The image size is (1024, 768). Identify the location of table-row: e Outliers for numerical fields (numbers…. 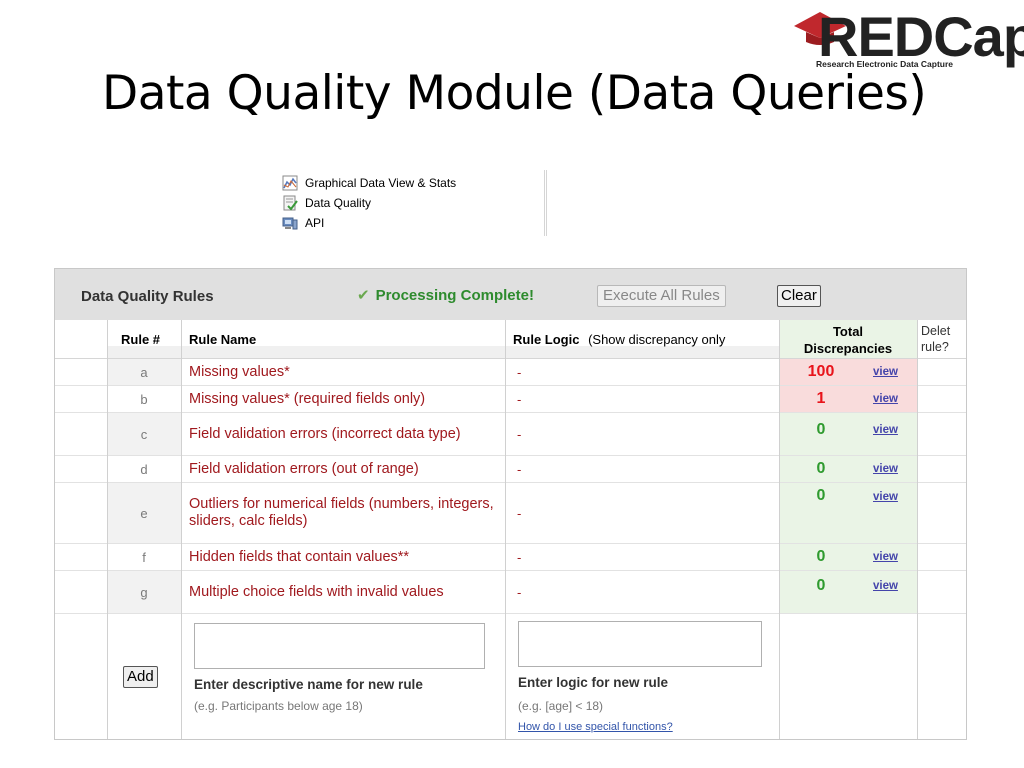
(510, 513).